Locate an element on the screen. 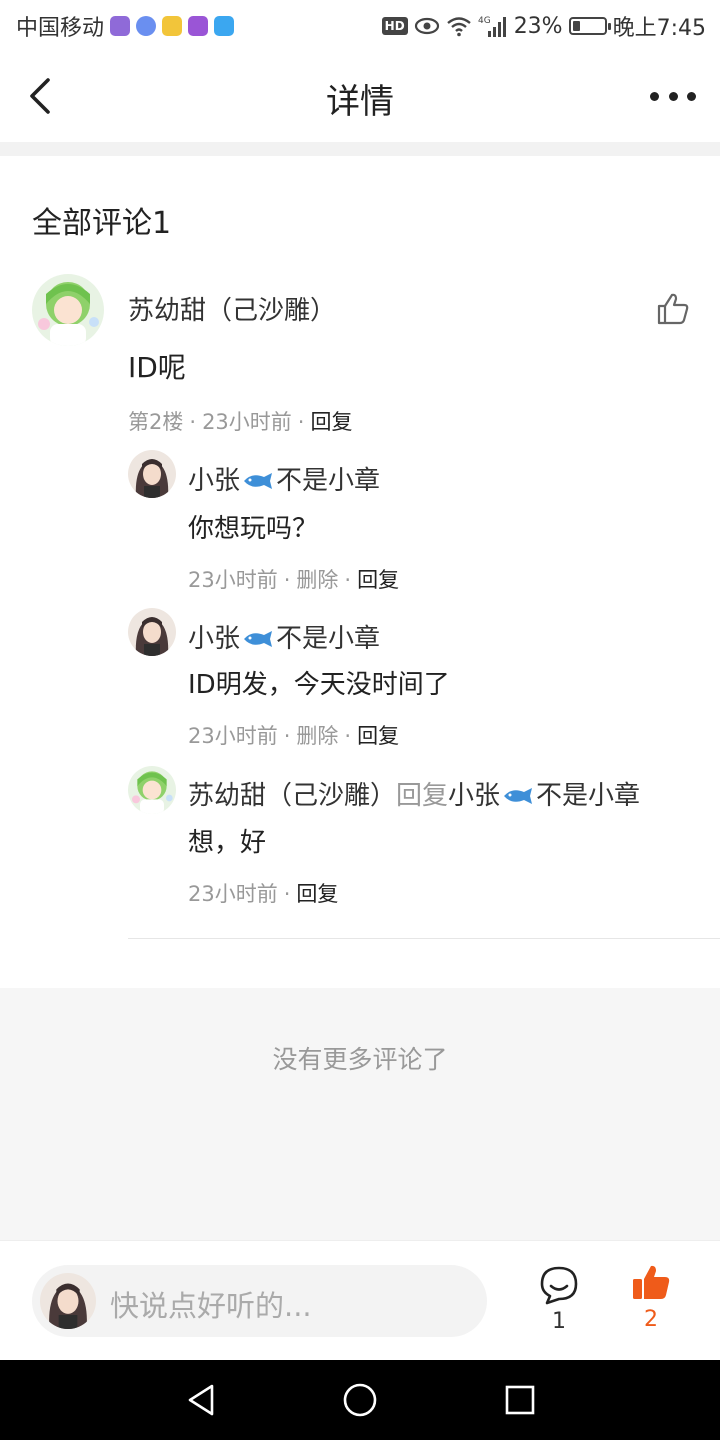 The height and width of the screenshot is (1440, 720). reply-3-text: 想，好 is located at coordinates (227, 843).